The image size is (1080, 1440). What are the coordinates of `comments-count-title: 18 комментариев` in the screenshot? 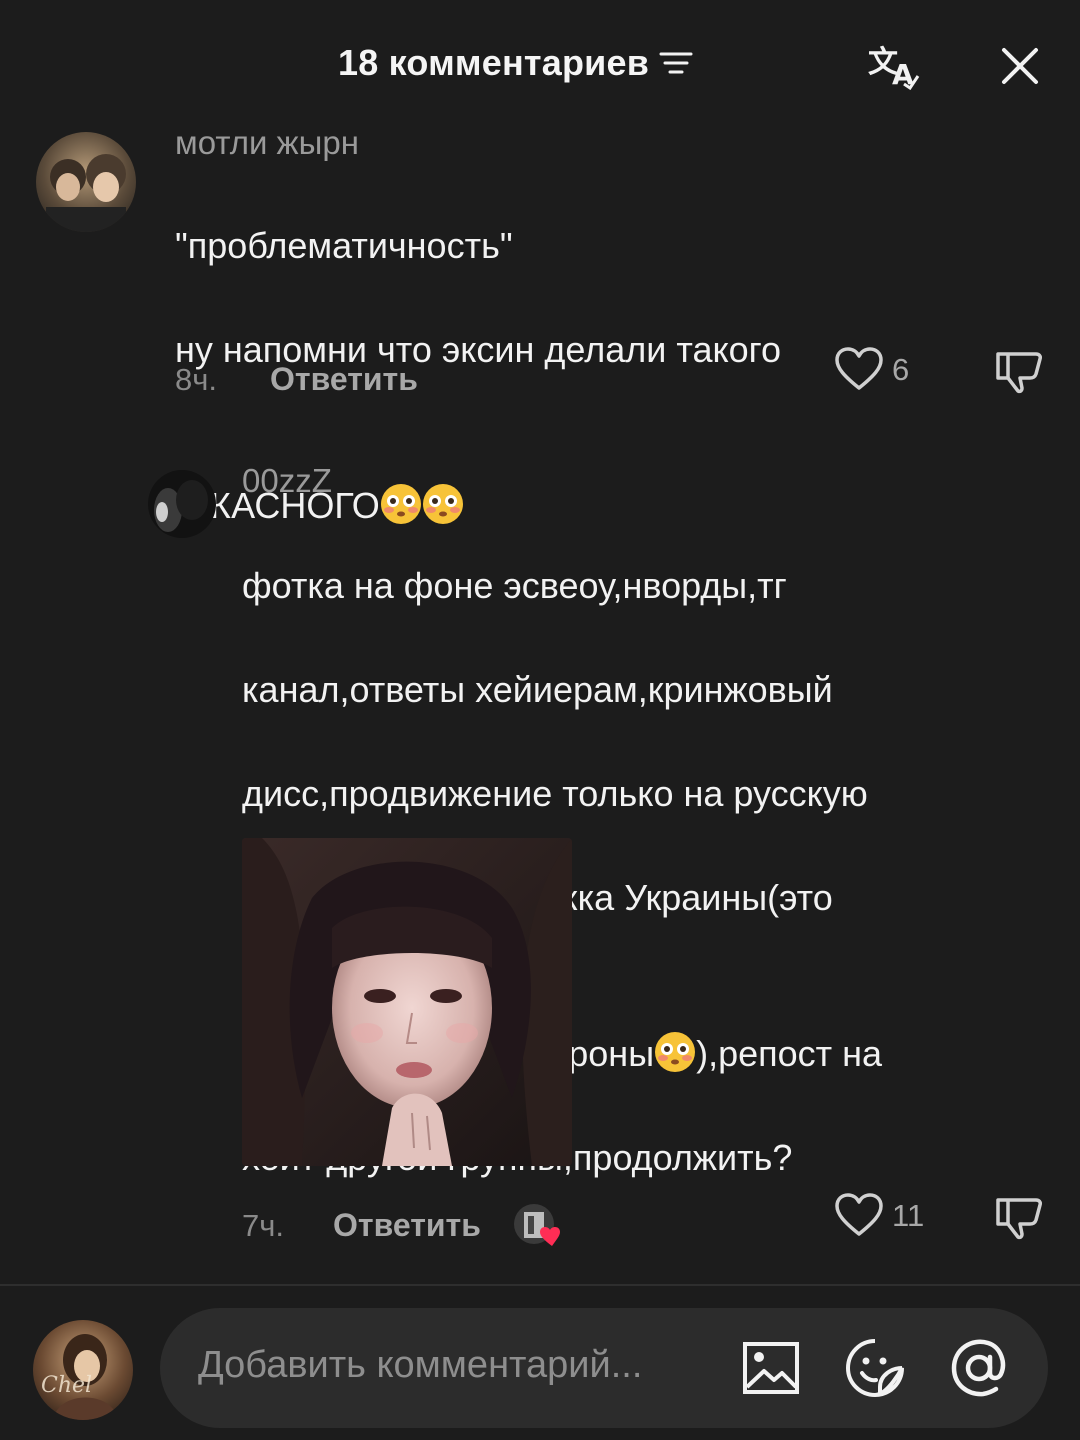 It's located at (494, 62).